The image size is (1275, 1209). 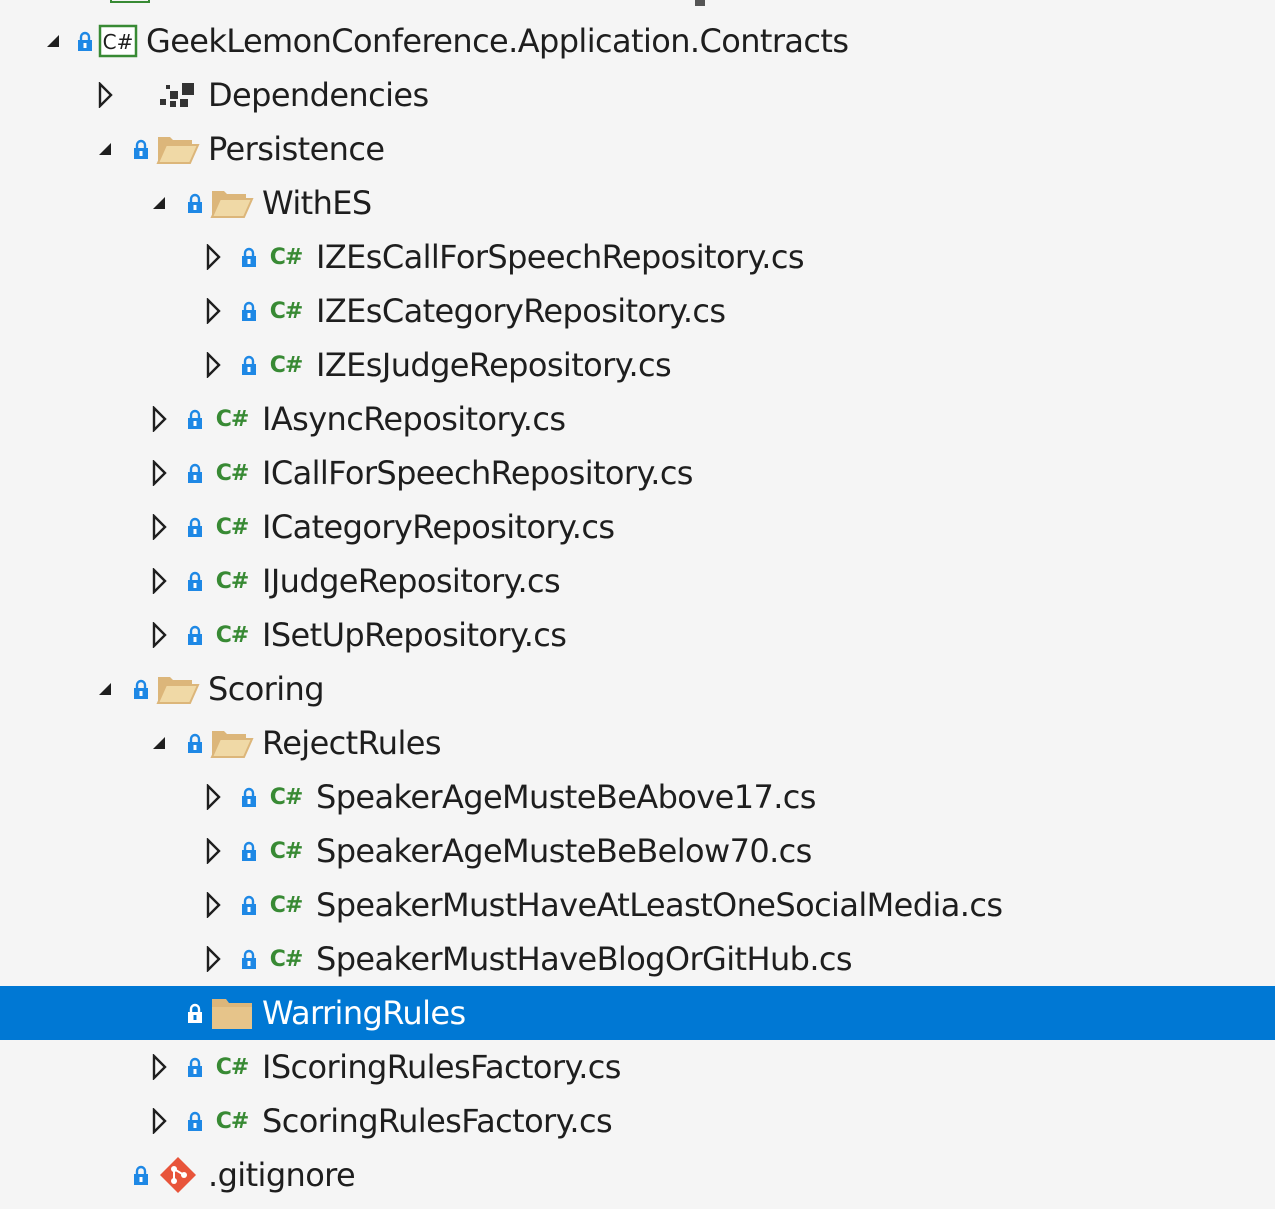 What do you see at coordinates (637, 581) in the screenshot?
I see `tree-item-file: C# IJudgeRepository.cs` at bounding box center [637, 581].